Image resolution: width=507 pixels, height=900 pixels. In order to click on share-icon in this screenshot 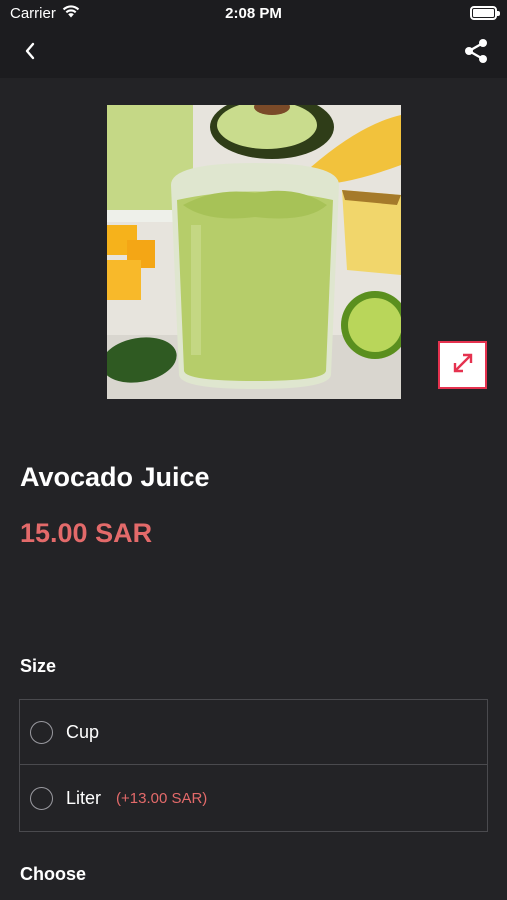, I will do `click(476, 53)`.